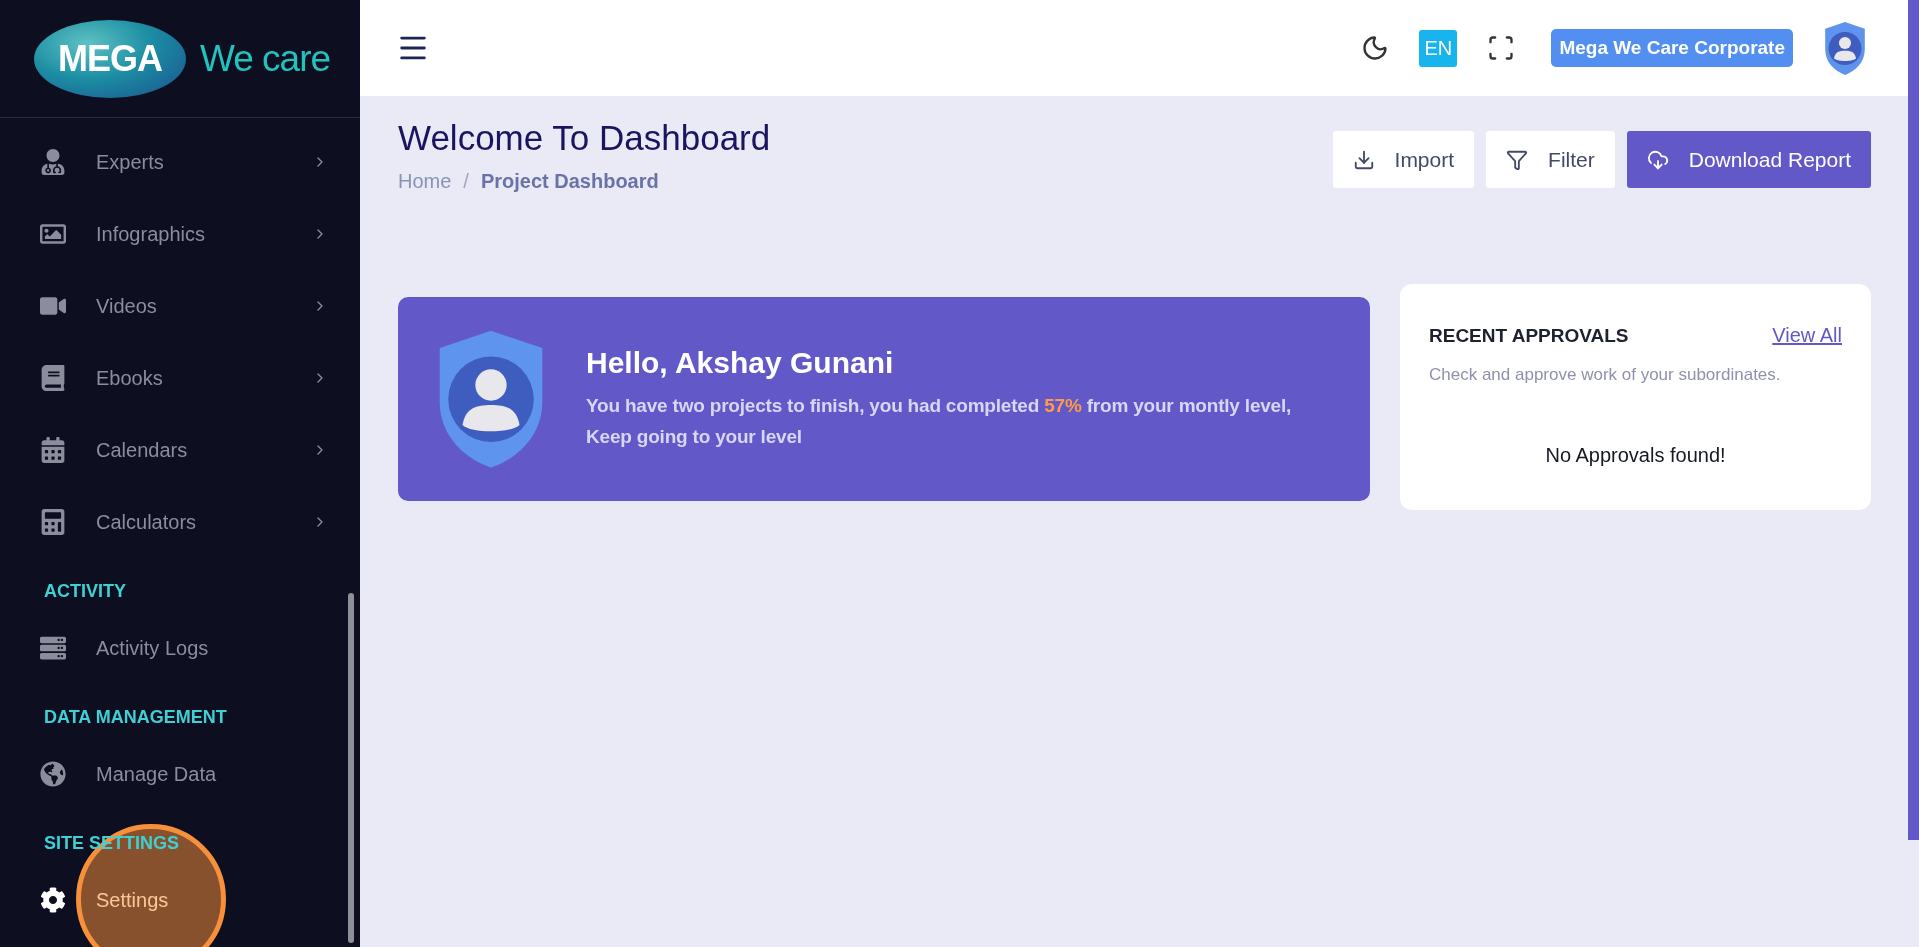  I want to click on greeting: Hello, Akshay Gunani, so click(740, 363).